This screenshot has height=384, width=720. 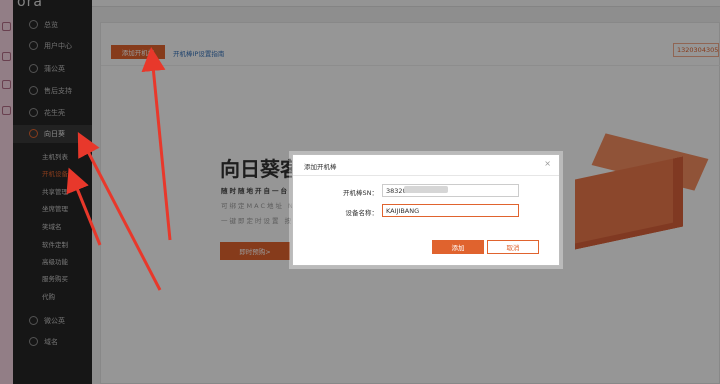 I want to click on annotation-arrows, so click(x=119, y=169).